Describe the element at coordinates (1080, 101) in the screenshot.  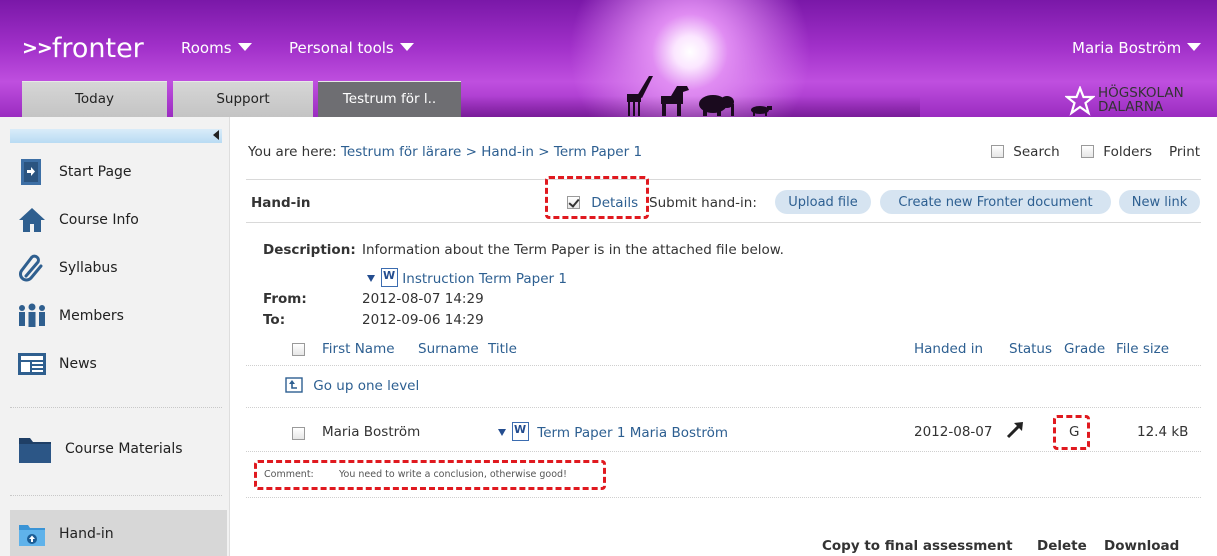
I see `star-emblem-icon` at that location.